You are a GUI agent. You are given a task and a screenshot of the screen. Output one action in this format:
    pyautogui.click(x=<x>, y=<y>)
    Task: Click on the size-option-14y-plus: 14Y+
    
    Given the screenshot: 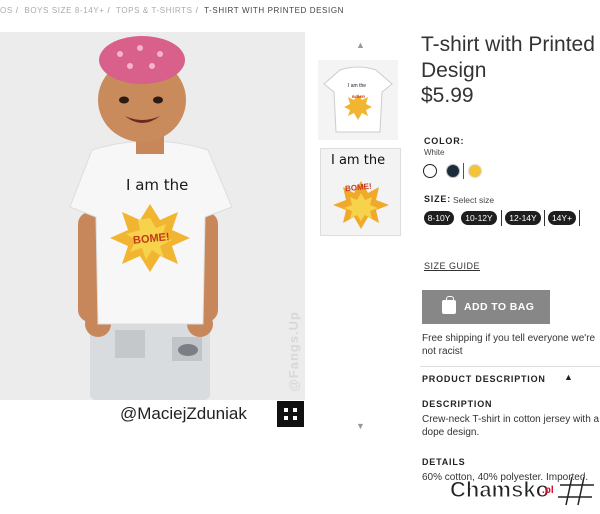 What is the action you would take?
    pyautogui.click(x=562, y=218)
    